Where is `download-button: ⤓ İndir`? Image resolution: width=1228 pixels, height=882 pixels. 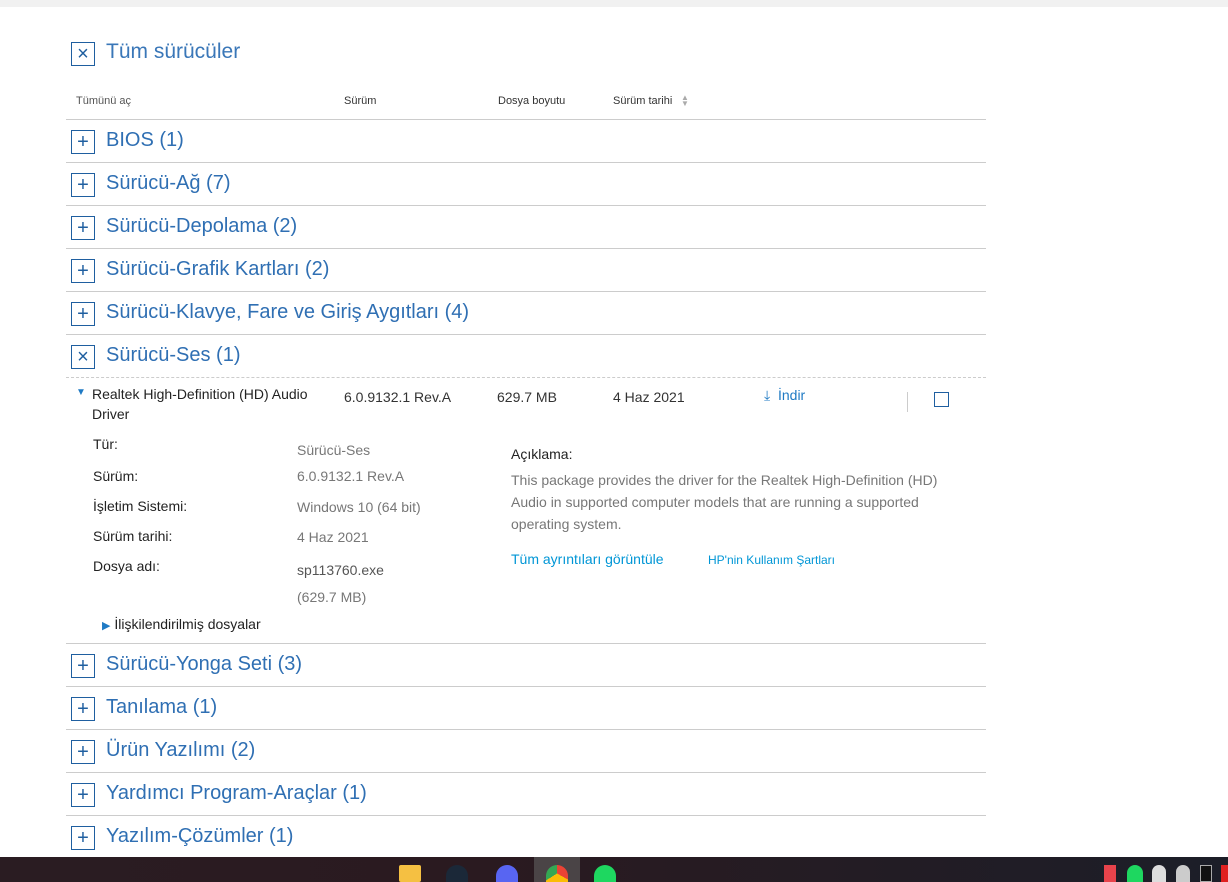
download-button: ⤓ İndir is located at coordinates (784, 395).